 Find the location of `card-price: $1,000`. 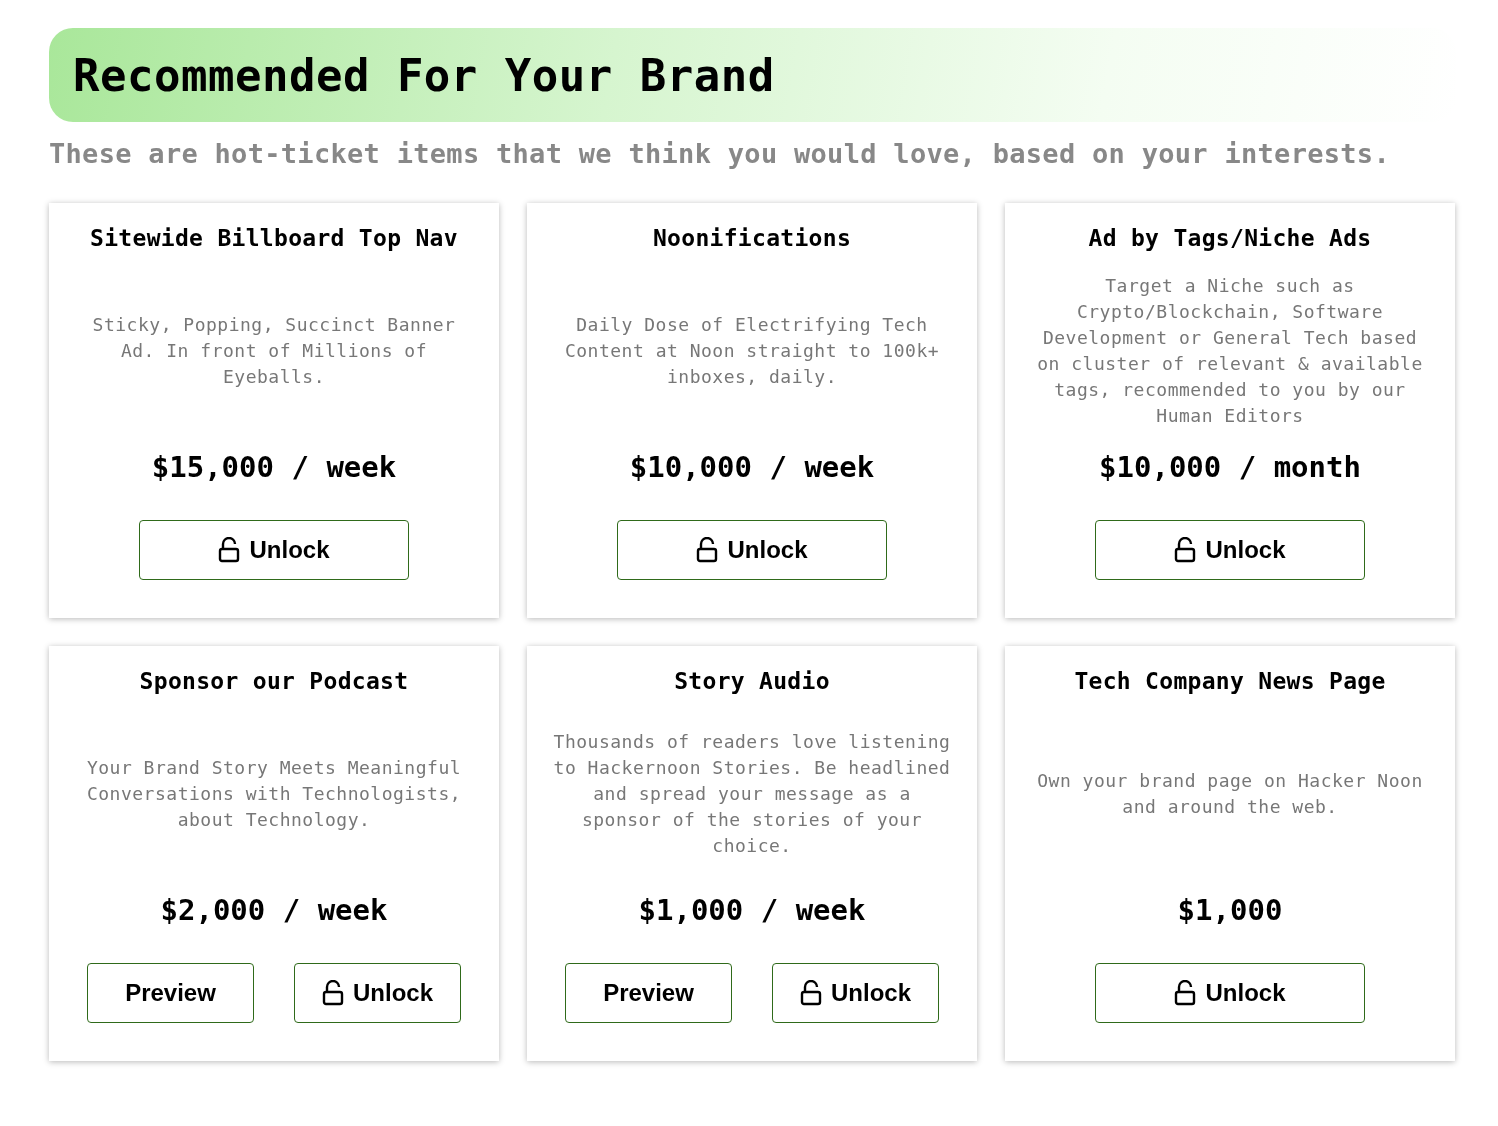

card-price: $1,000 is located at coordinates (1230, 910).